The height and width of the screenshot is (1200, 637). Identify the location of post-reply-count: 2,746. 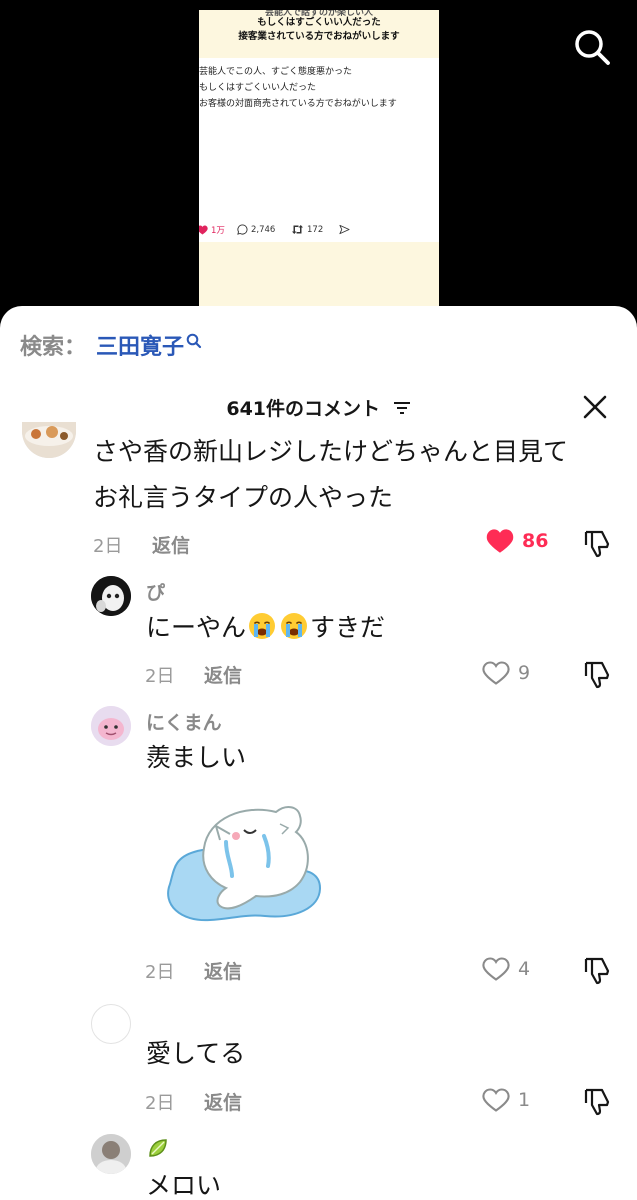
(263, 229).